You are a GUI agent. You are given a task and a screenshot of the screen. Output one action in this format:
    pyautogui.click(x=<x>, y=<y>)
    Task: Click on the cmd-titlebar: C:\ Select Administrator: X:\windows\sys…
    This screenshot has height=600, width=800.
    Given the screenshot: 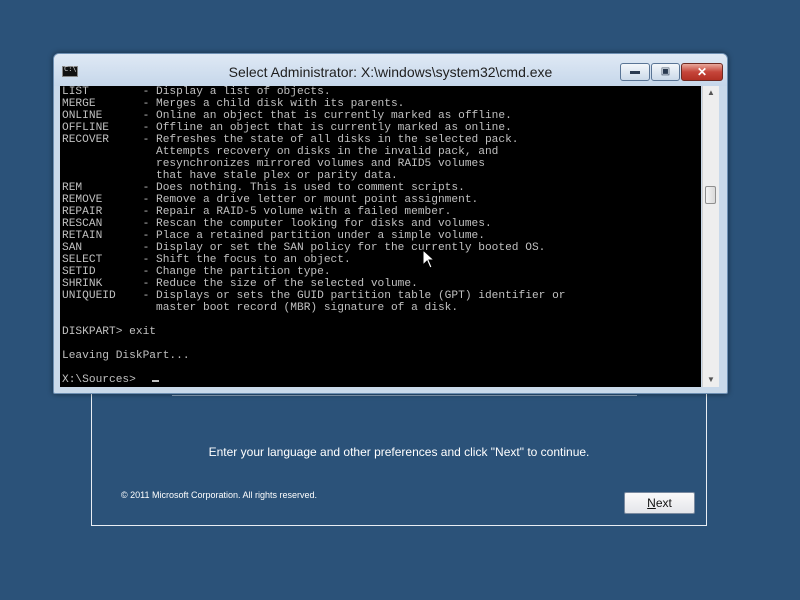 What is the action you would take?
    pyautogui.click(x=390, y=70)
    